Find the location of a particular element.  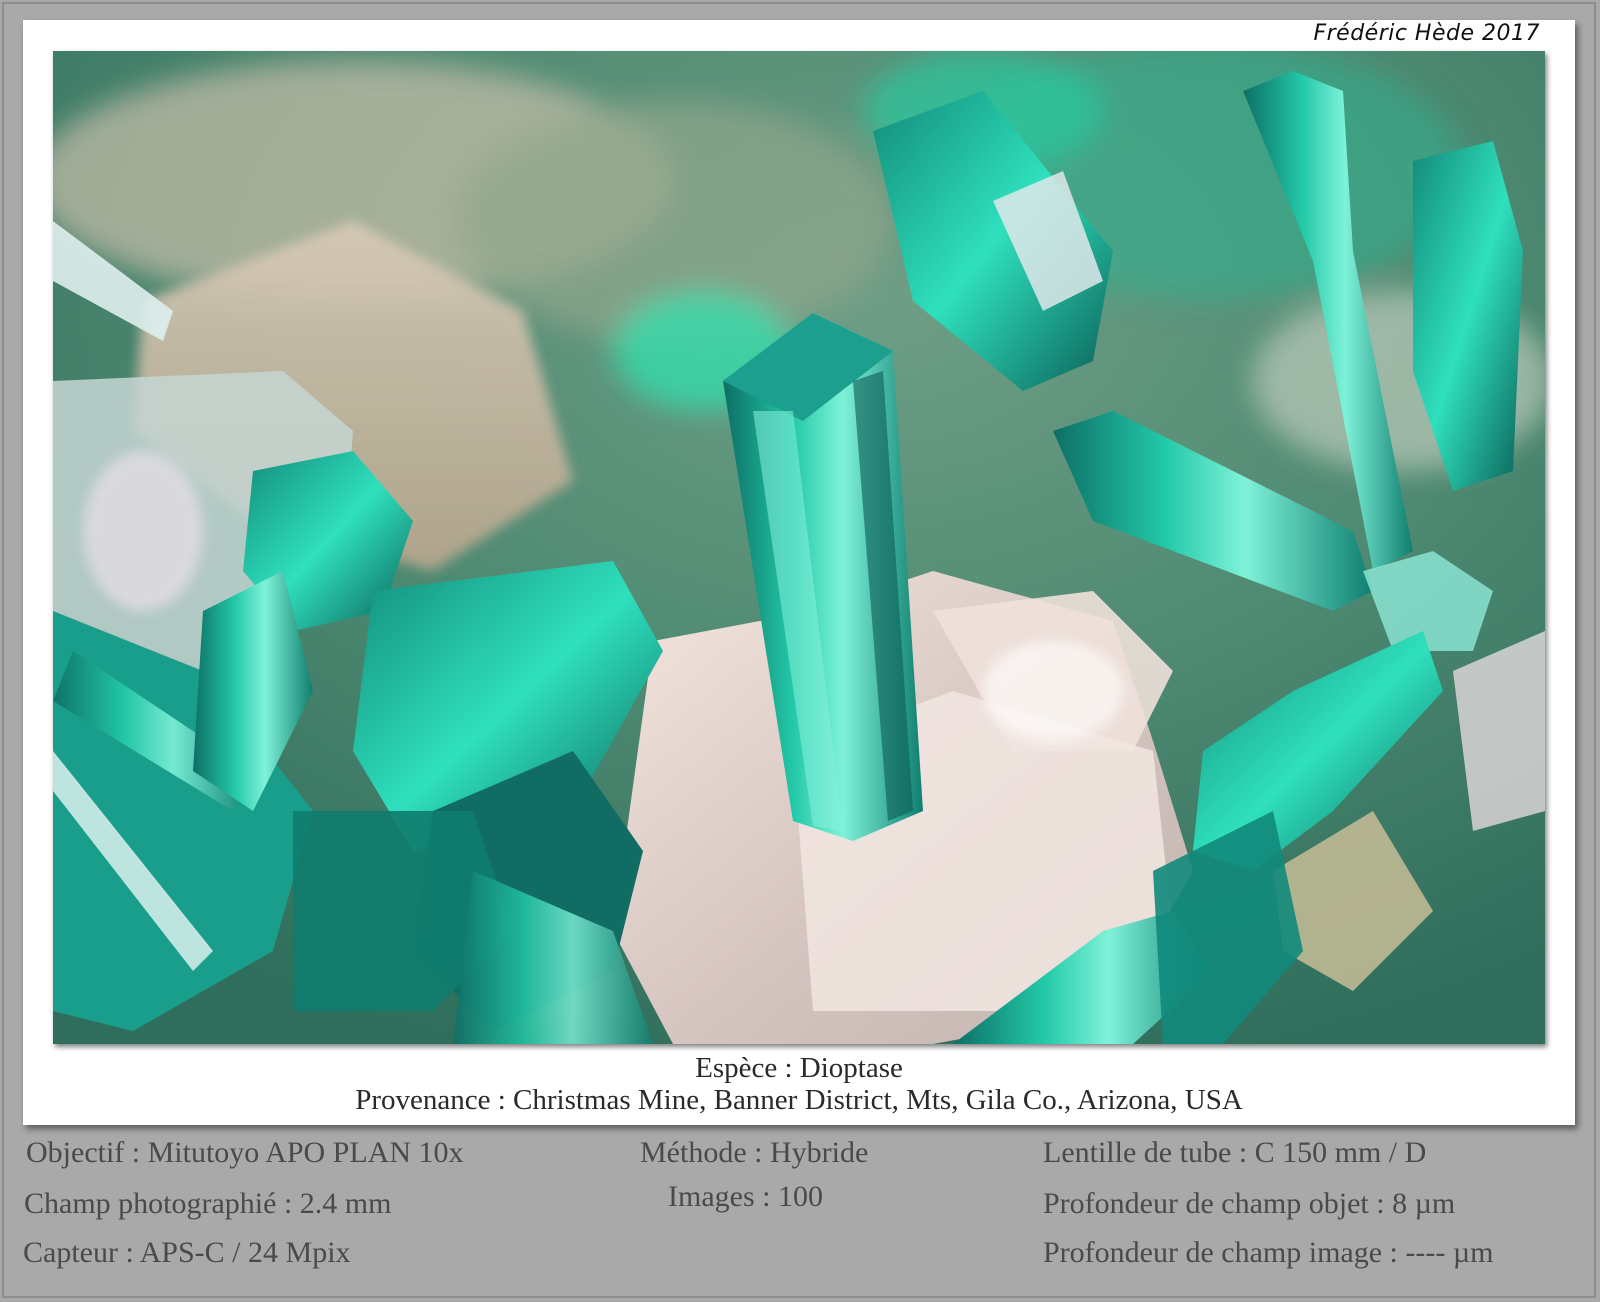

field-spec: Champ photographié : 2.4 mm is located at coordinates (208, 1203).